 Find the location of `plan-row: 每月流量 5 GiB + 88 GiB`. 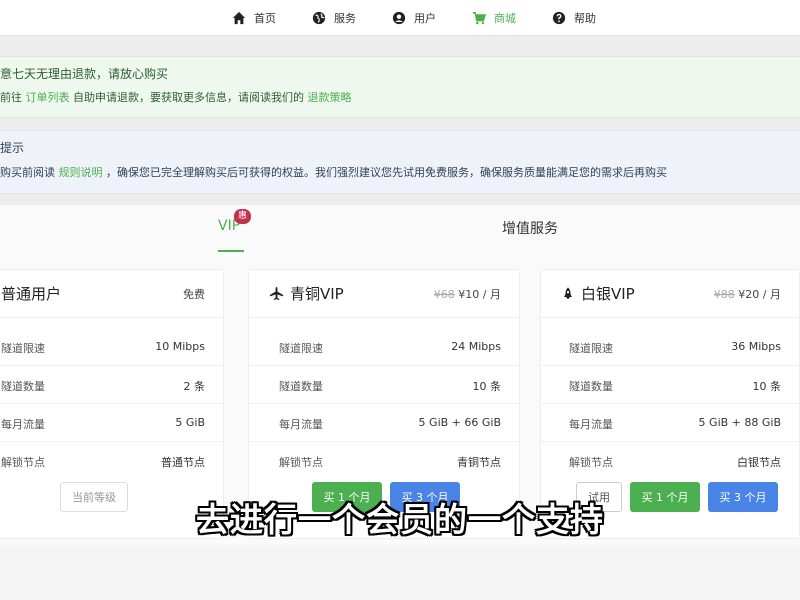

plan-row: 每月流量 5 GiB + 88 GiB is located at coordinates (670, 423).